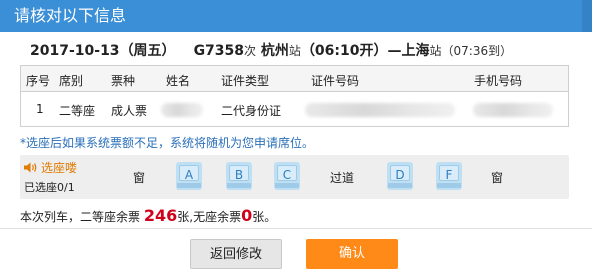  I want to click on header-phone: 手机号码, so click(498, 81).